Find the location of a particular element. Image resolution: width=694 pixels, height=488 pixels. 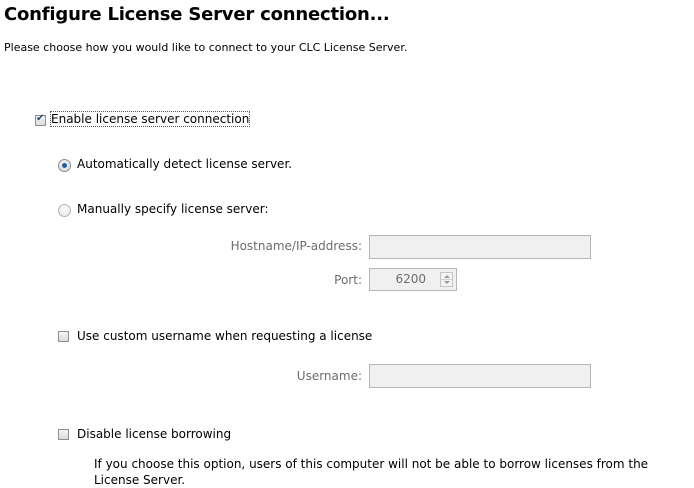

disable-borrowing-label: Disable license borrowing is located at coordinates (154, 434).